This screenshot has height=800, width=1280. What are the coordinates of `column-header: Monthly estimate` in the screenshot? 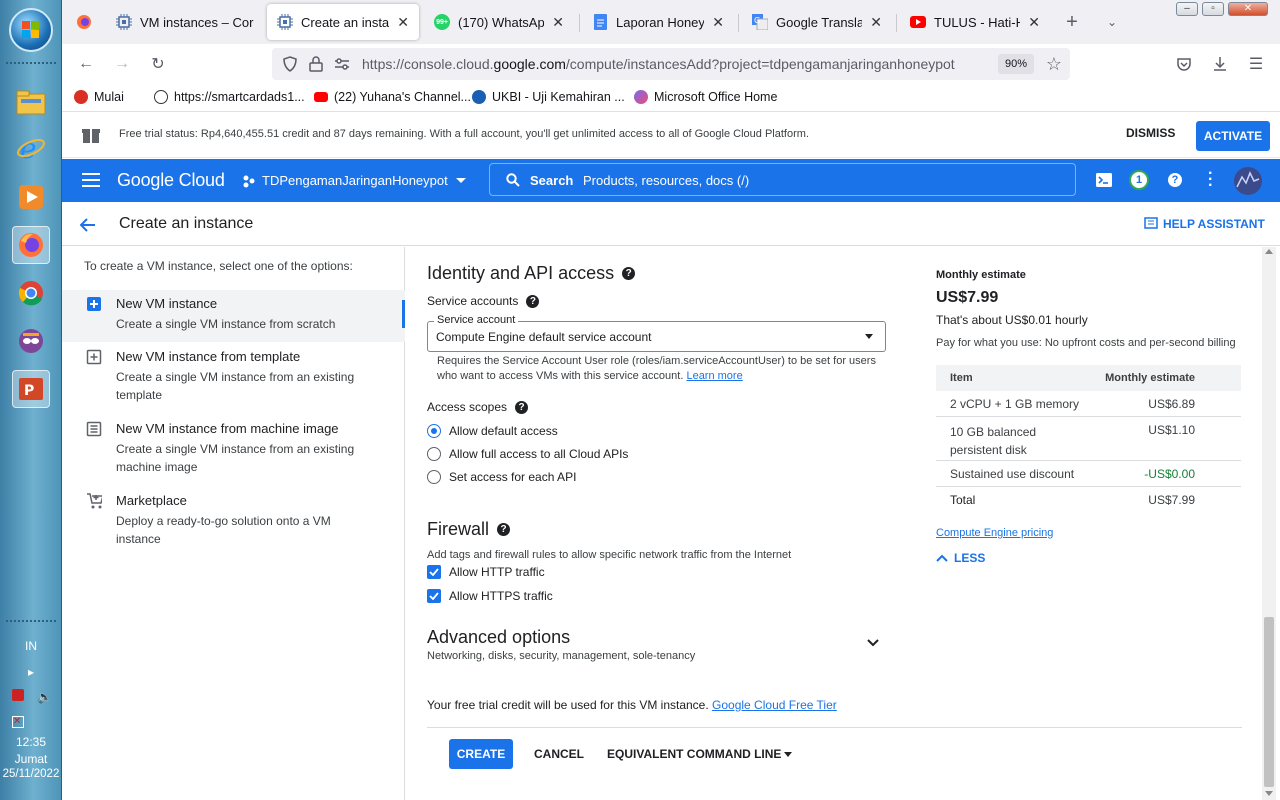 It's located at (1150, 378).